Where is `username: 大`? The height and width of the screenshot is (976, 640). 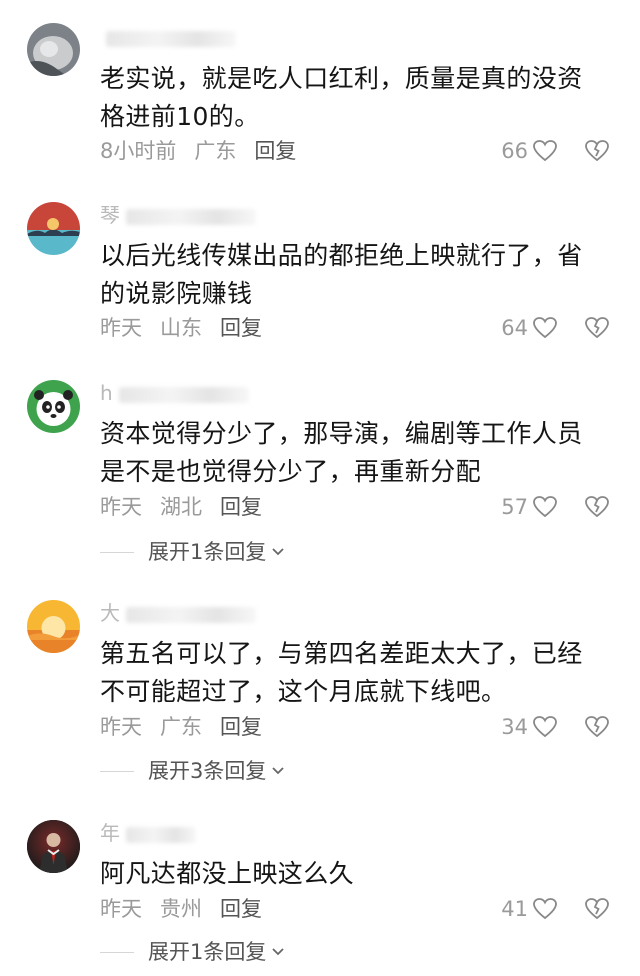
username: 大 is located at coordinates (178, 613).